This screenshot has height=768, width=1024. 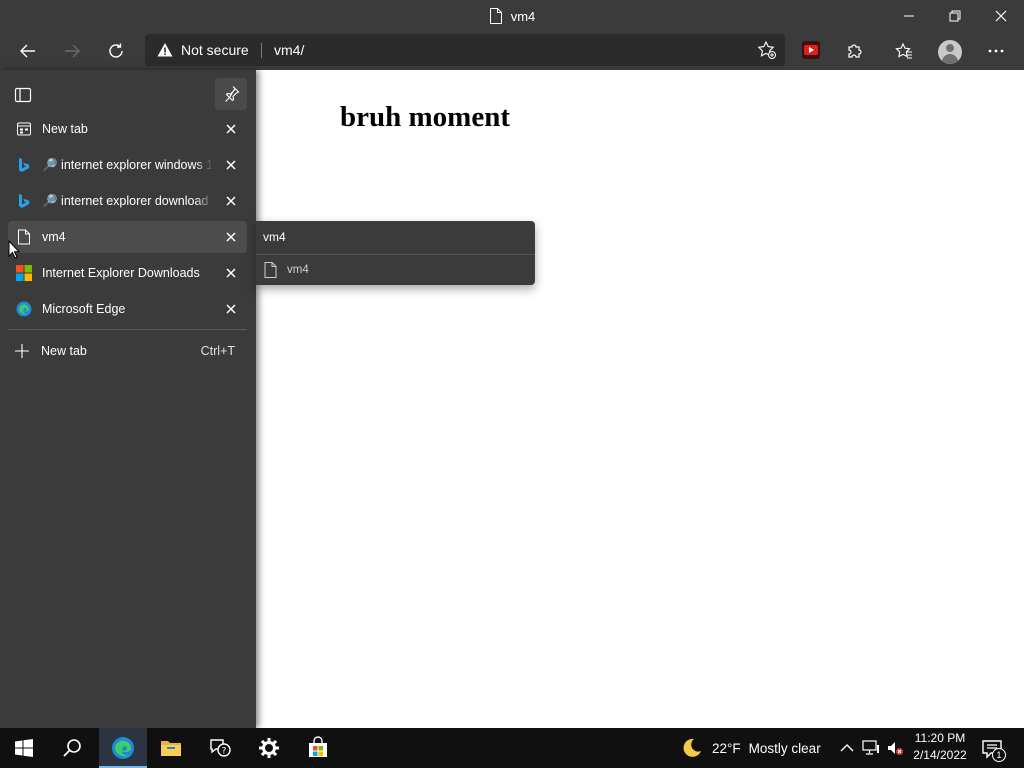 What do you see at coordinates (289, 50) in the screenshot?
I see `url-text: vm4/` at bounding box center [289, 50].